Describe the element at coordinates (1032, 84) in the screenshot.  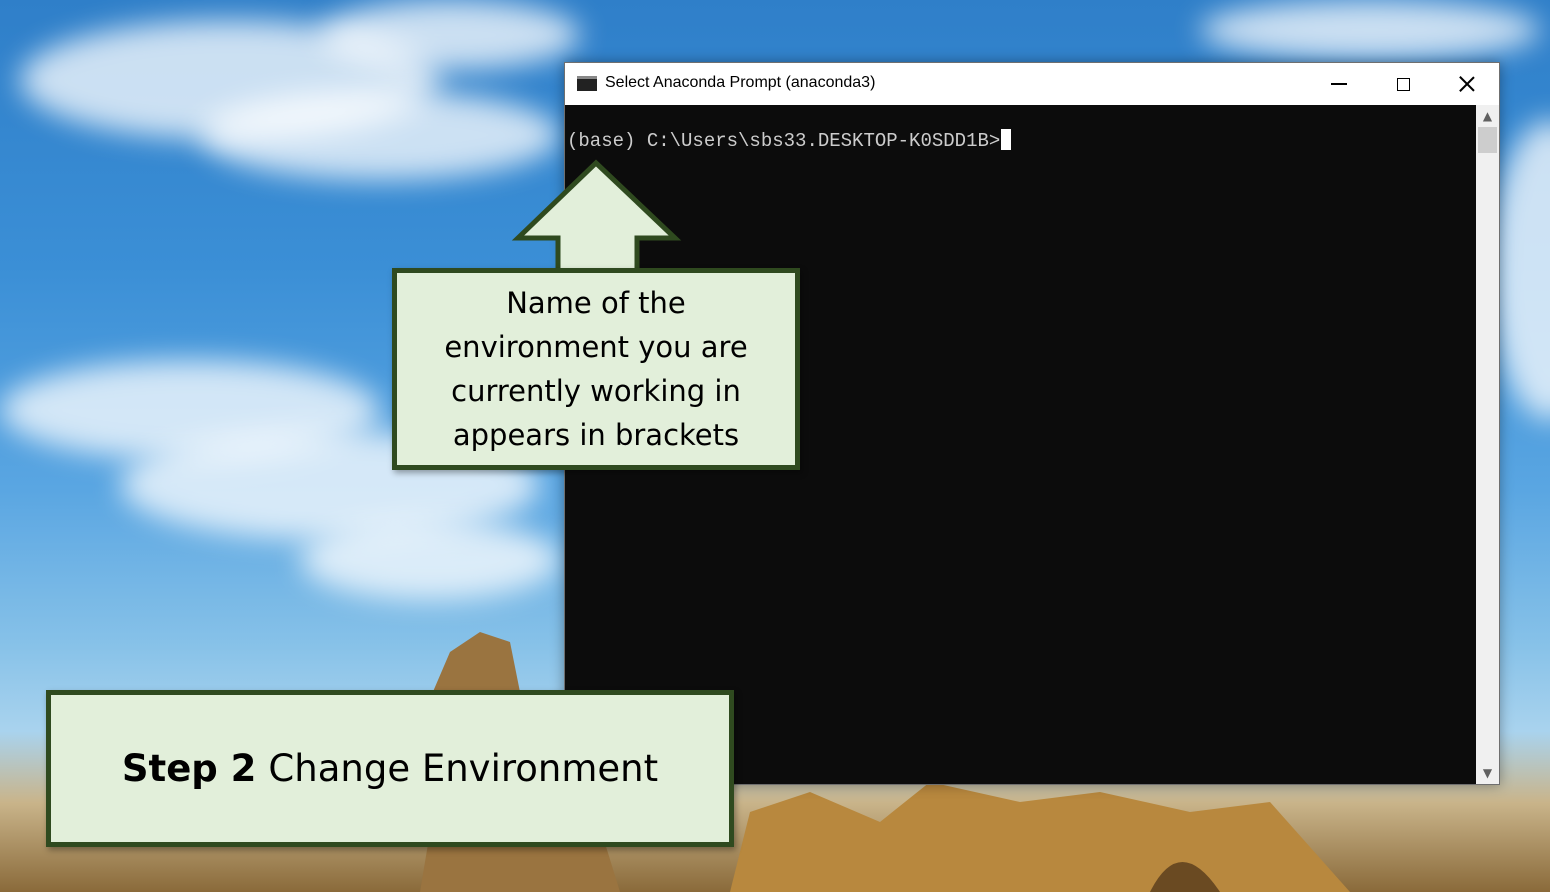
I see `title-bar: Select Anaconda Prompt (anaconda3)` at that location.